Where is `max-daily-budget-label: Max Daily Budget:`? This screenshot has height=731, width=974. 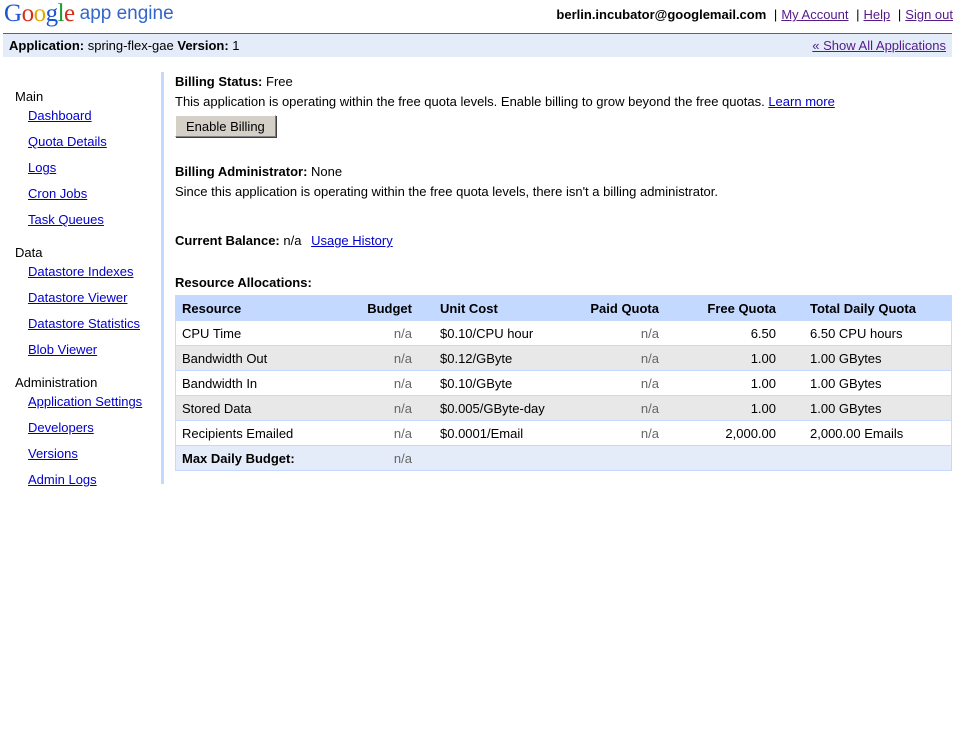
max-daily-budget-label: Max Daily Budget: is located at coordinates (255, 458).